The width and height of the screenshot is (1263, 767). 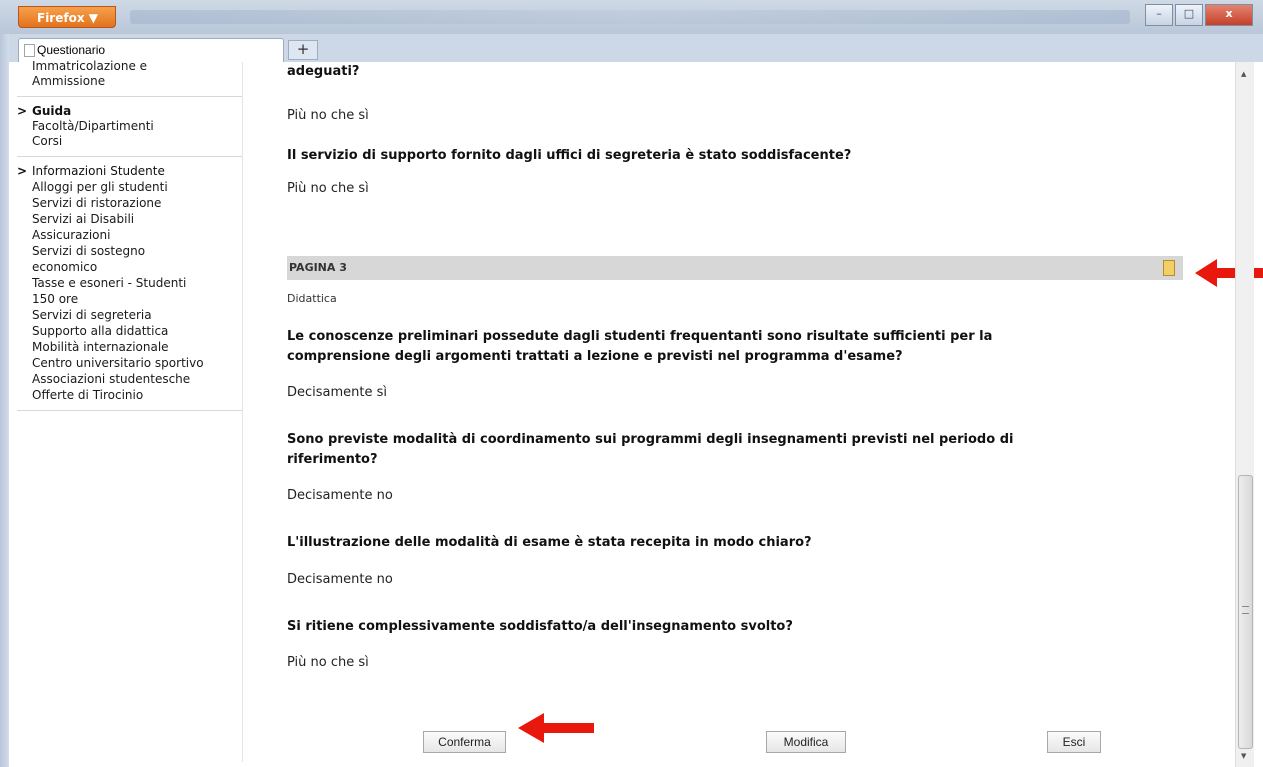 What do you see at coordinates (1074, 742) in the screenshot?
I see `exit-button: Esci` at bounding box center [1074, 742].